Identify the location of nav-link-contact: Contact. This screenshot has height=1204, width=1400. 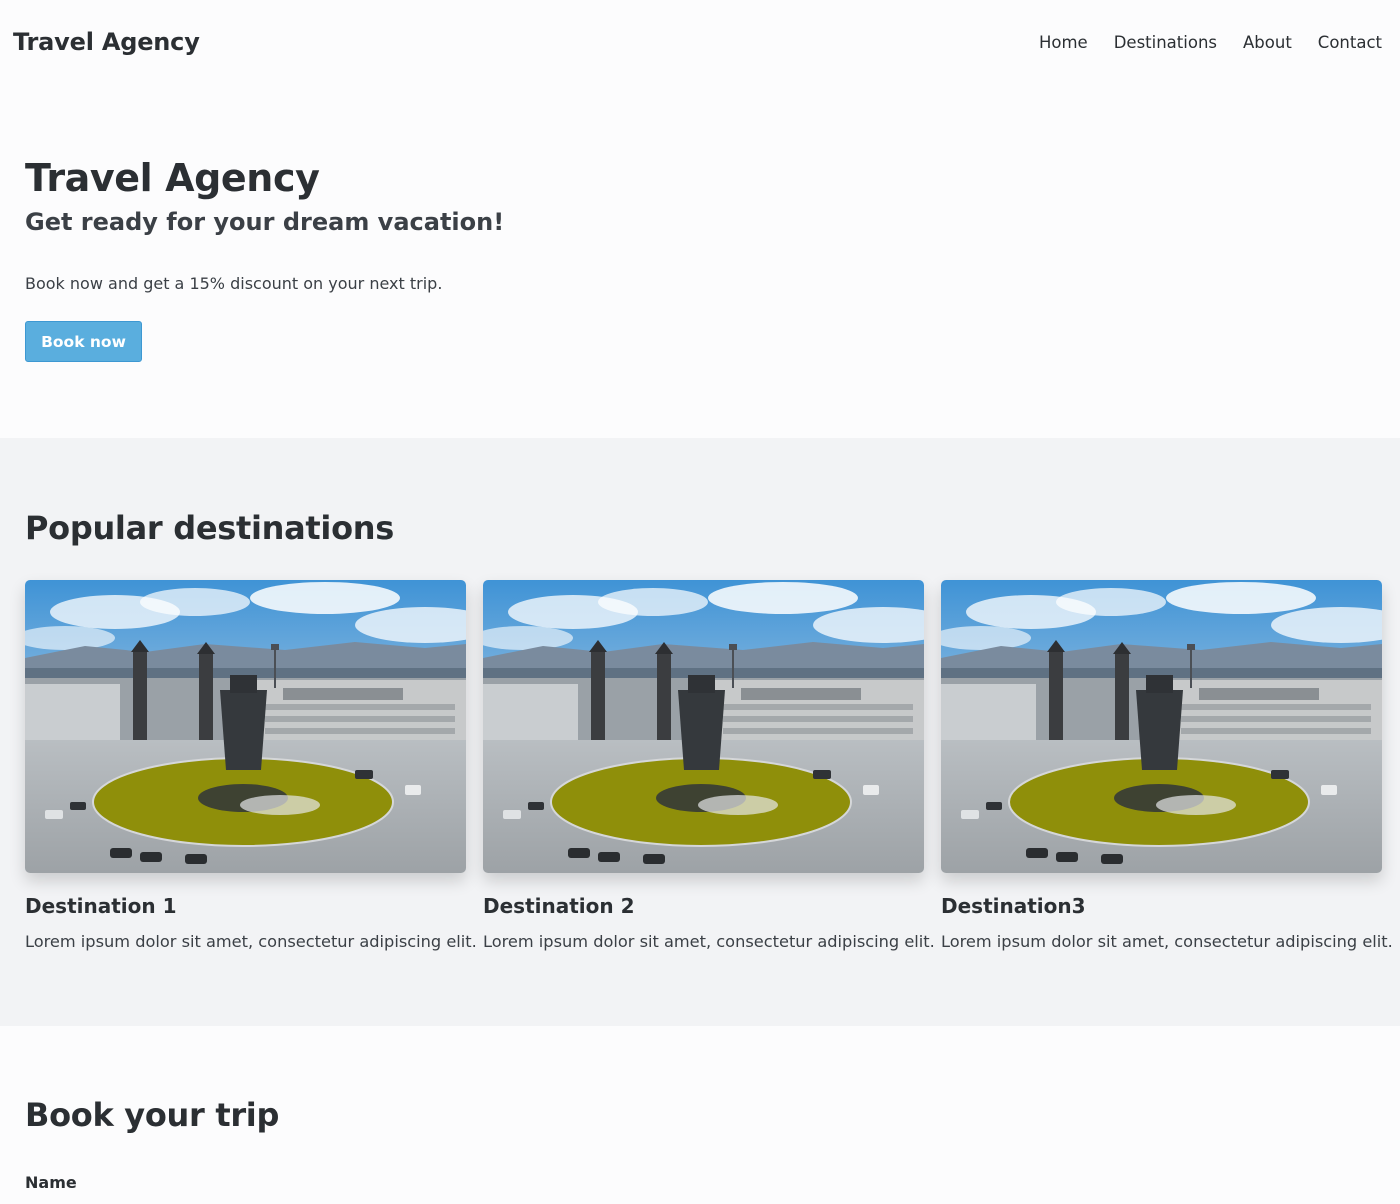
(1350, 42).